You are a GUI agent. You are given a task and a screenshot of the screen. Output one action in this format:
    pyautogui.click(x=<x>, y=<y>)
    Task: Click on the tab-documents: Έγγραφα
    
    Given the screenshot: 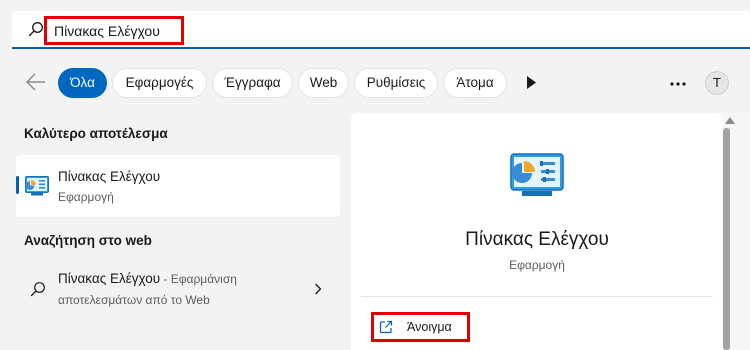 What is the action you would take?
    pyautogui.click(x=252, y=83)
    